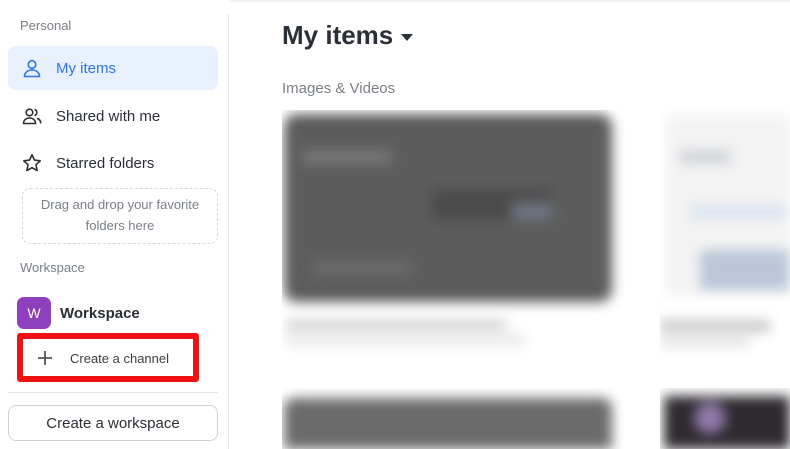 The height and width of the screenshot is (449, 790). I want to click on workspace-avatar: W, so click(34, 313).